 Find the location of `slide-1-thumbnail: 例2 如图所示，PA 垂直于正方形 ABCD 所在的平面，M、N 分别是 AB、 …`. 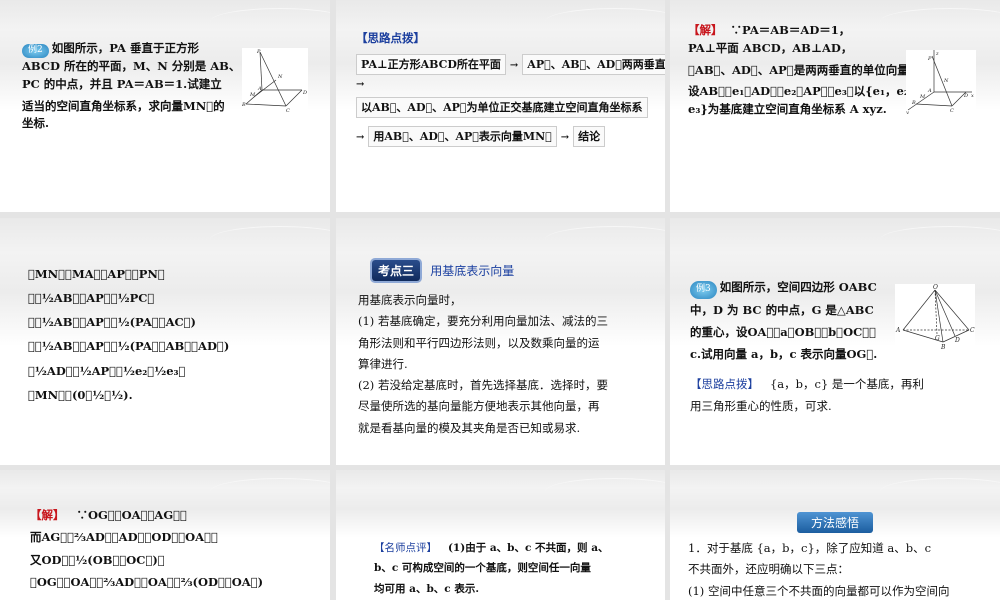

slide-1-thumbnail: 例2 如图所示，PA 垂直于正方形 ABCD 所在的平面，M、N 分别是 AB、 … is located at coordinates (165, 106).